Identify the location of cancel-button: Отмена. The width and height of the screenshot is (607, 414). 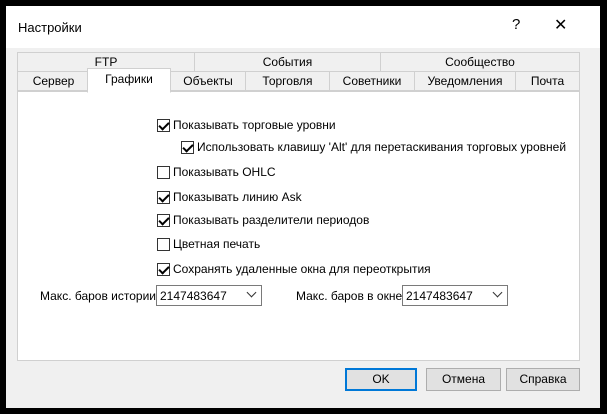
(463, 379).